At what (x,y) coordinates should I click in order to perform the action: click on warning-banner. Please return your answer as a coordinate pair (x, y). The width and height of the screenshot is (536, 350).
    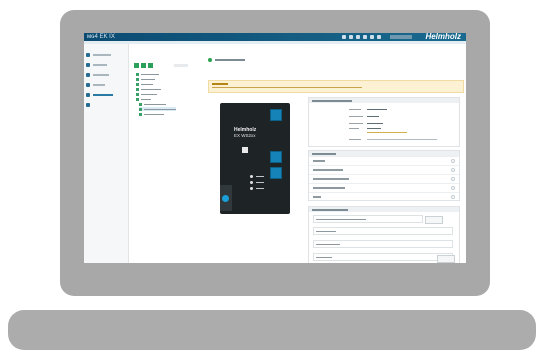
    Looking at the image, I should click on (336, 86).